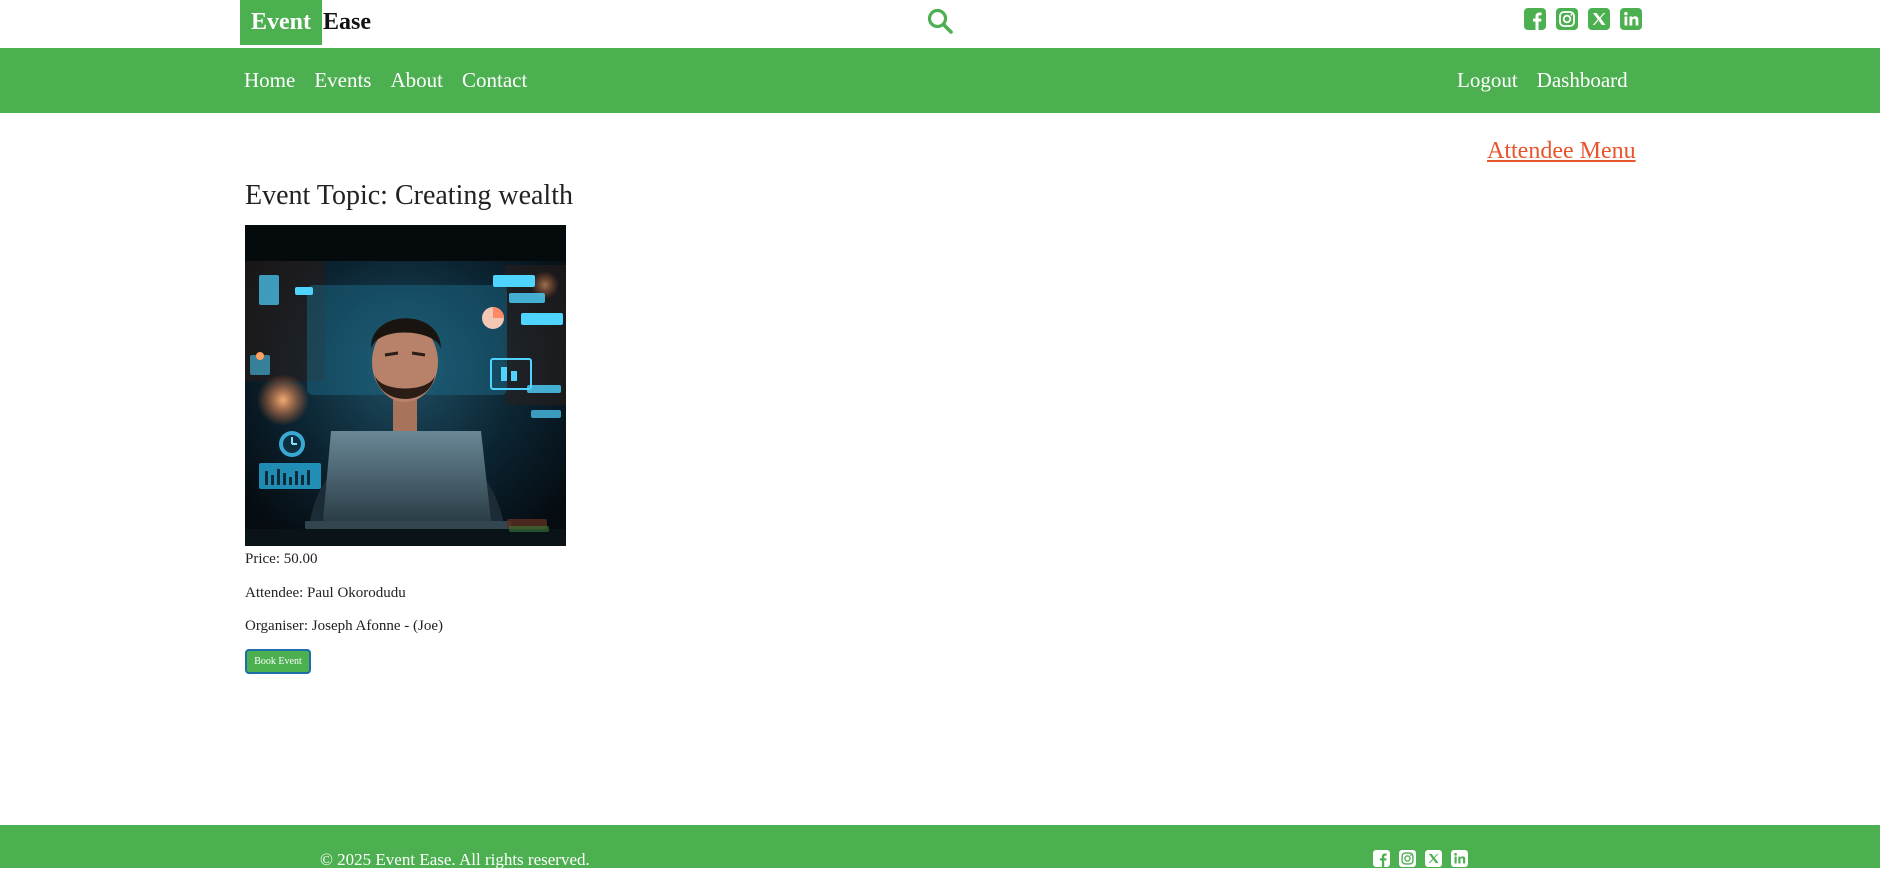  I want to click on footer-copyright: © 2025 Event Ease. All rights reserved., so click(455, 859).